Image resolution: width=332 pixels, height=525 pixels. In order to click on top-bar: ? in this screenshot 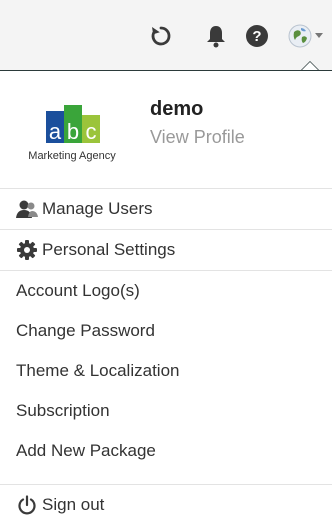, I will do `click(166, 35)`.